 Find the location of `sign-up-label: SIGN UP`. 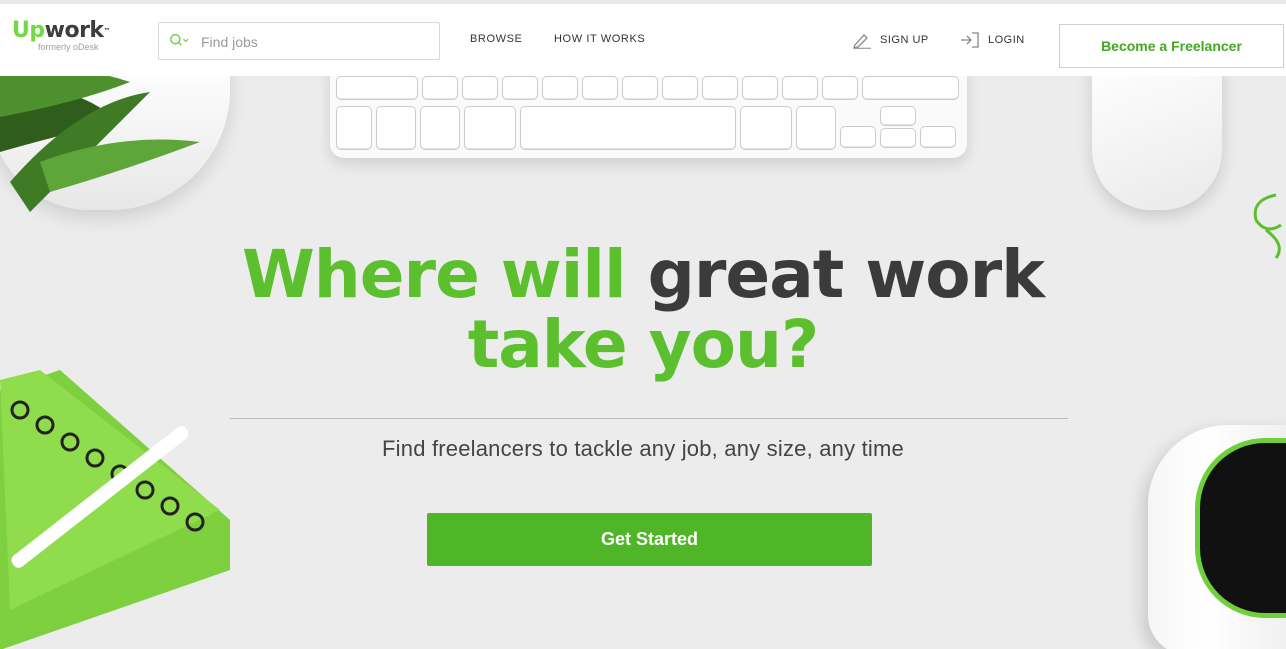

sign-up-label: SIGN UP is located at coordinates (904, 40).